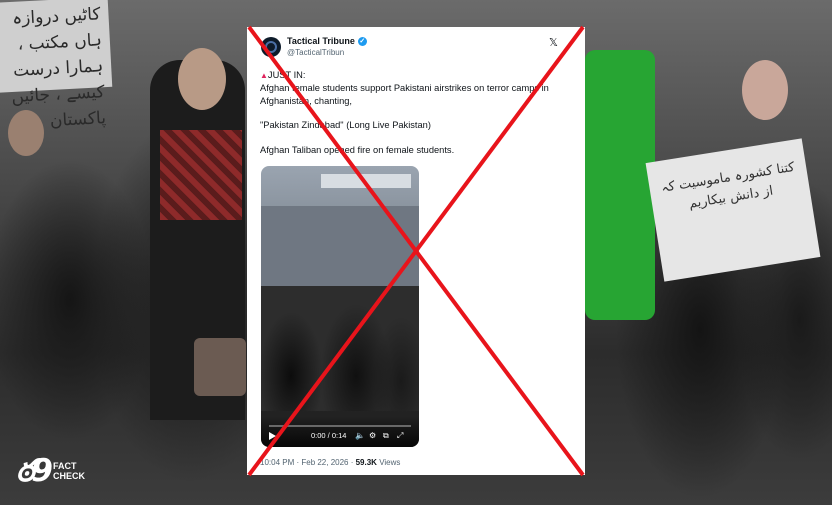 Image resolution: width=832 pixels, height=505 pixels. What do you see at coordinates (315, 52) in the screenshot?
I see `author-handle: @TacticalTribun` at bounding box center [315, 52].